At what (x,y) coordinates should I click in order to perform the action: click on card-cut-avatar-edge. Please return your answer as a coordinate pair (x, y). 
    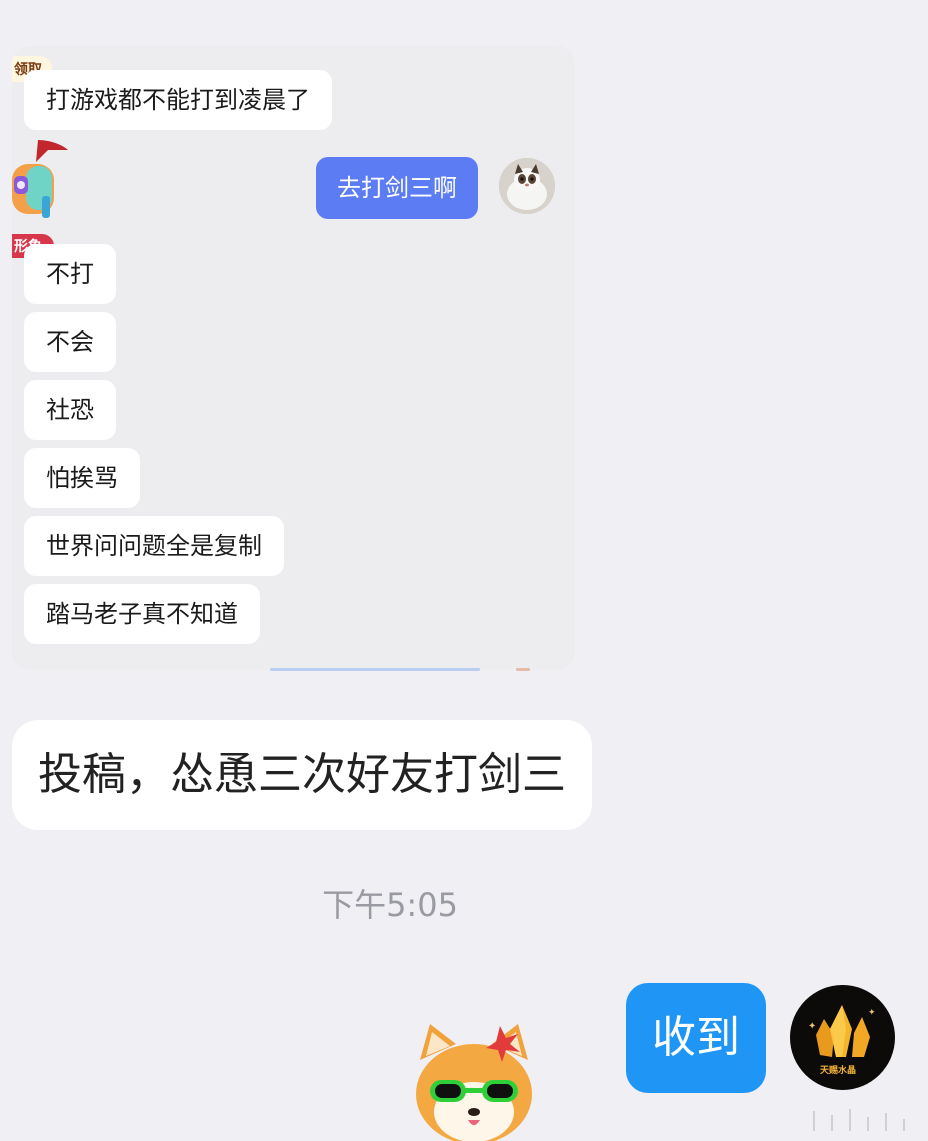
    Looking at the image, I should click on (523, 669).